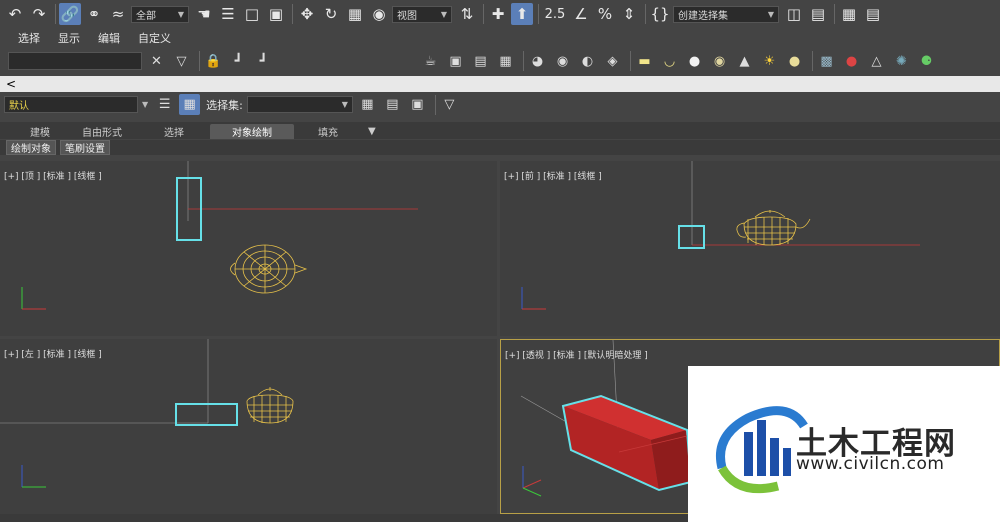 This screenshot has width=1000, height=522. I want to click on mirror-icon: ◫, so click(794, 14).